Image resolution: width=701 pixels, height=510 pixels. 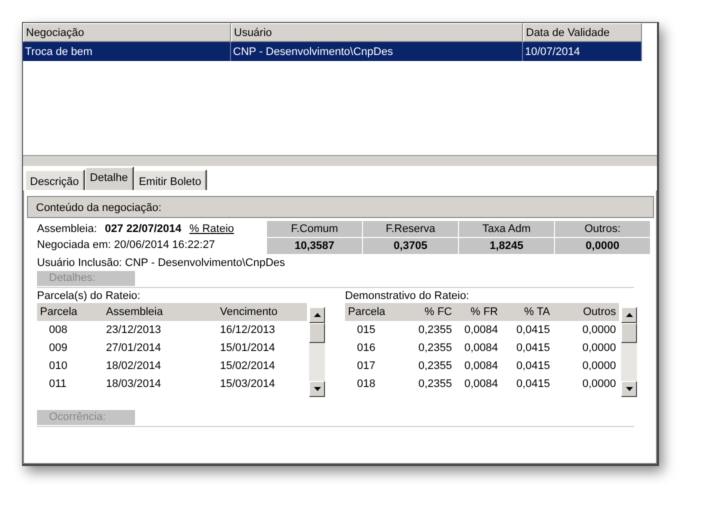 I want to click on column-header: Usuário, so click(x=377, y=32).